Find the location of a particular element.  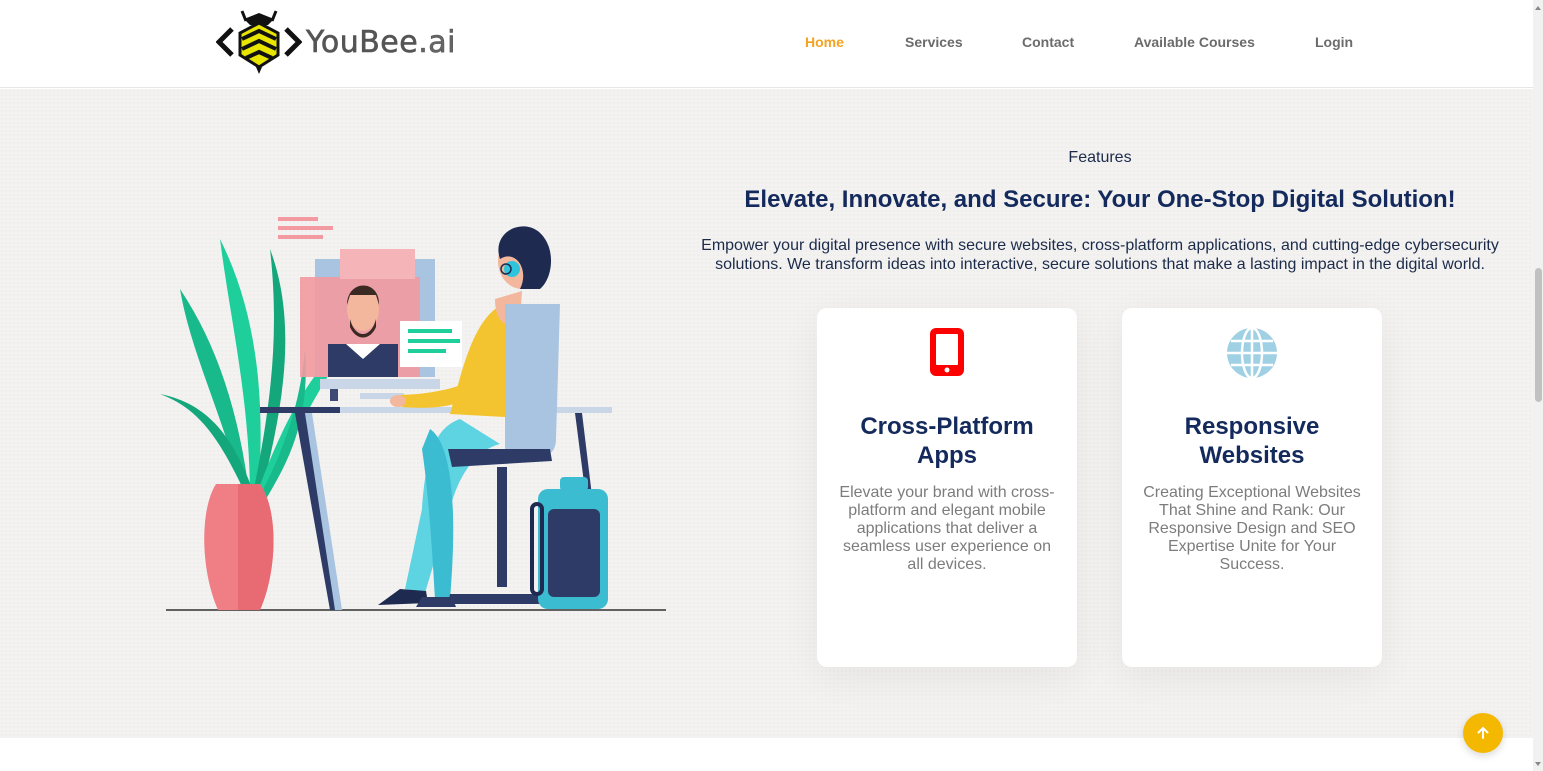

brand-wordmark: YouBee.ai is located at coordinates (381, 42).